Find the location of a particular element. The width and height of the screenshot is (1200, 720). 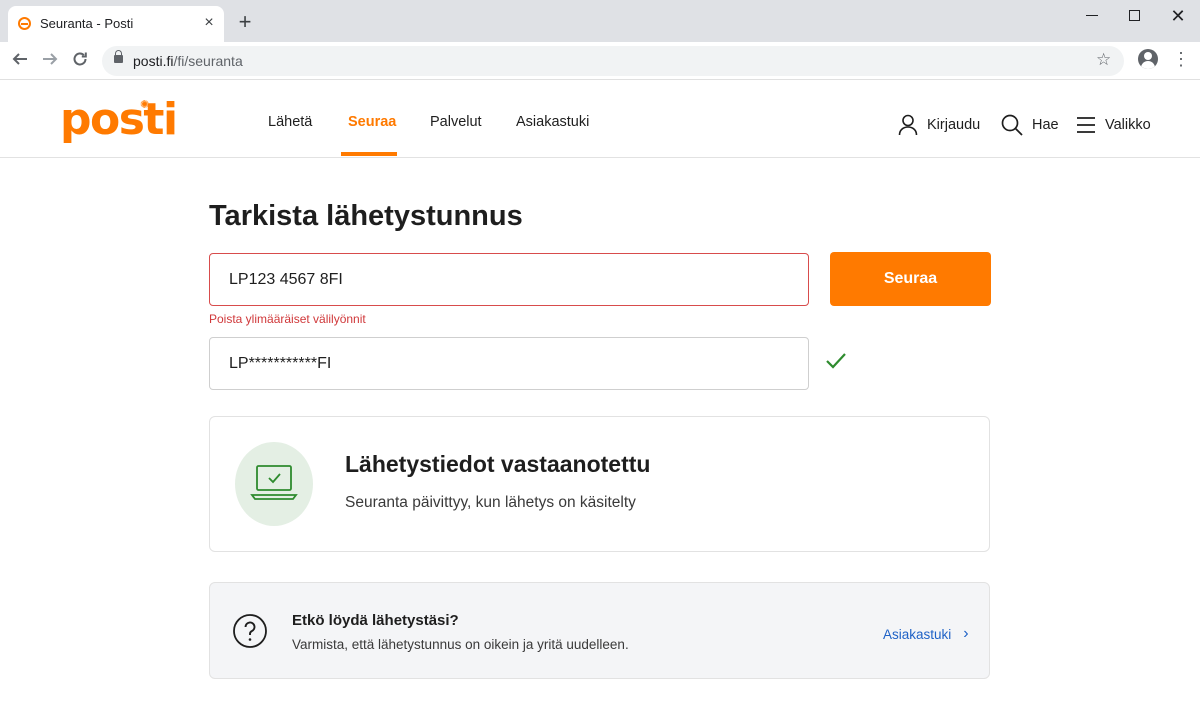

browser-menu-icon: ⋮ is located at coordinates (1181, 59).